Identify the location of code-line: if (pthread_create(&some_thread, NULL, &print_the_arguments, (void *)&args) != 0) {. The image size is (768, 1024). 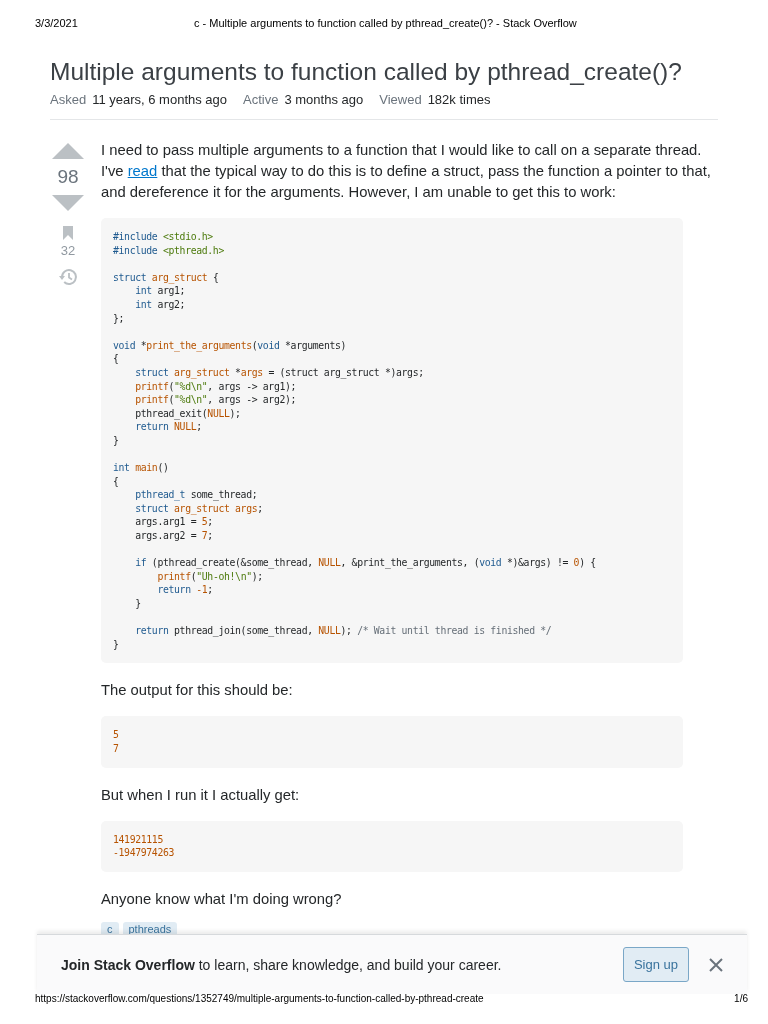
(365, 563).